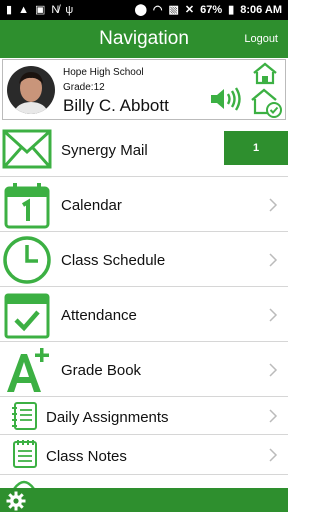  Describe the element at coordinates (211, 10) in the screenshot. I see `battery-level: 67%` at that location.